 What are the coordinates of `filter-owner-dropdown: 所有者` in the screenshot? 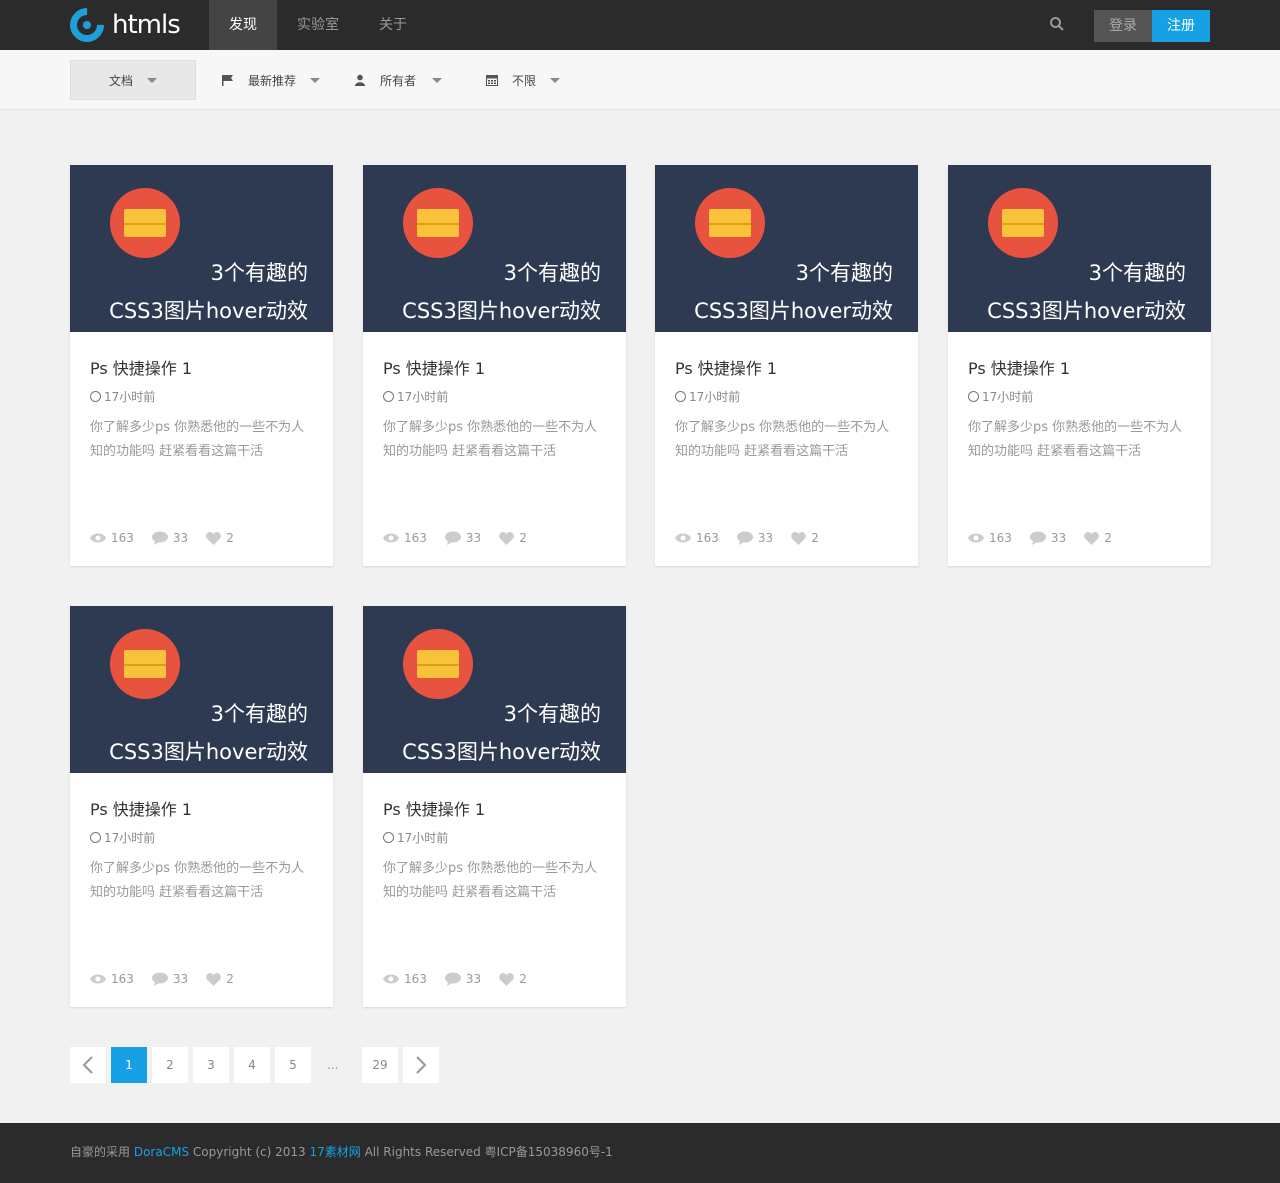 It's located at (398, 80).